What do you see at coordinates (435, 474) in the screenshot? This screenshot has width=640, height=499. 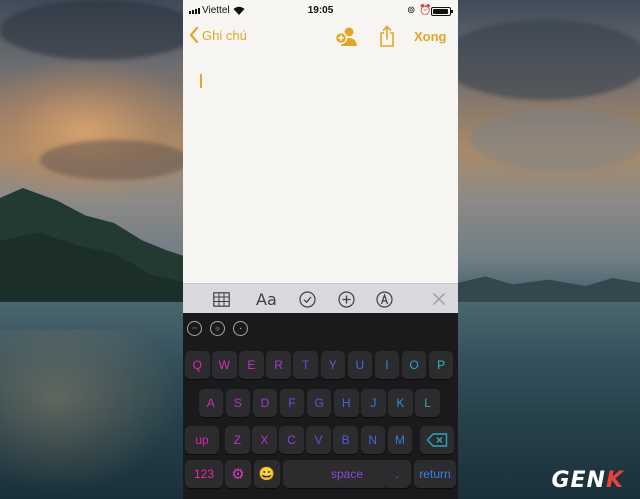 I see `return-key: return` at bounding box center [435, 474].